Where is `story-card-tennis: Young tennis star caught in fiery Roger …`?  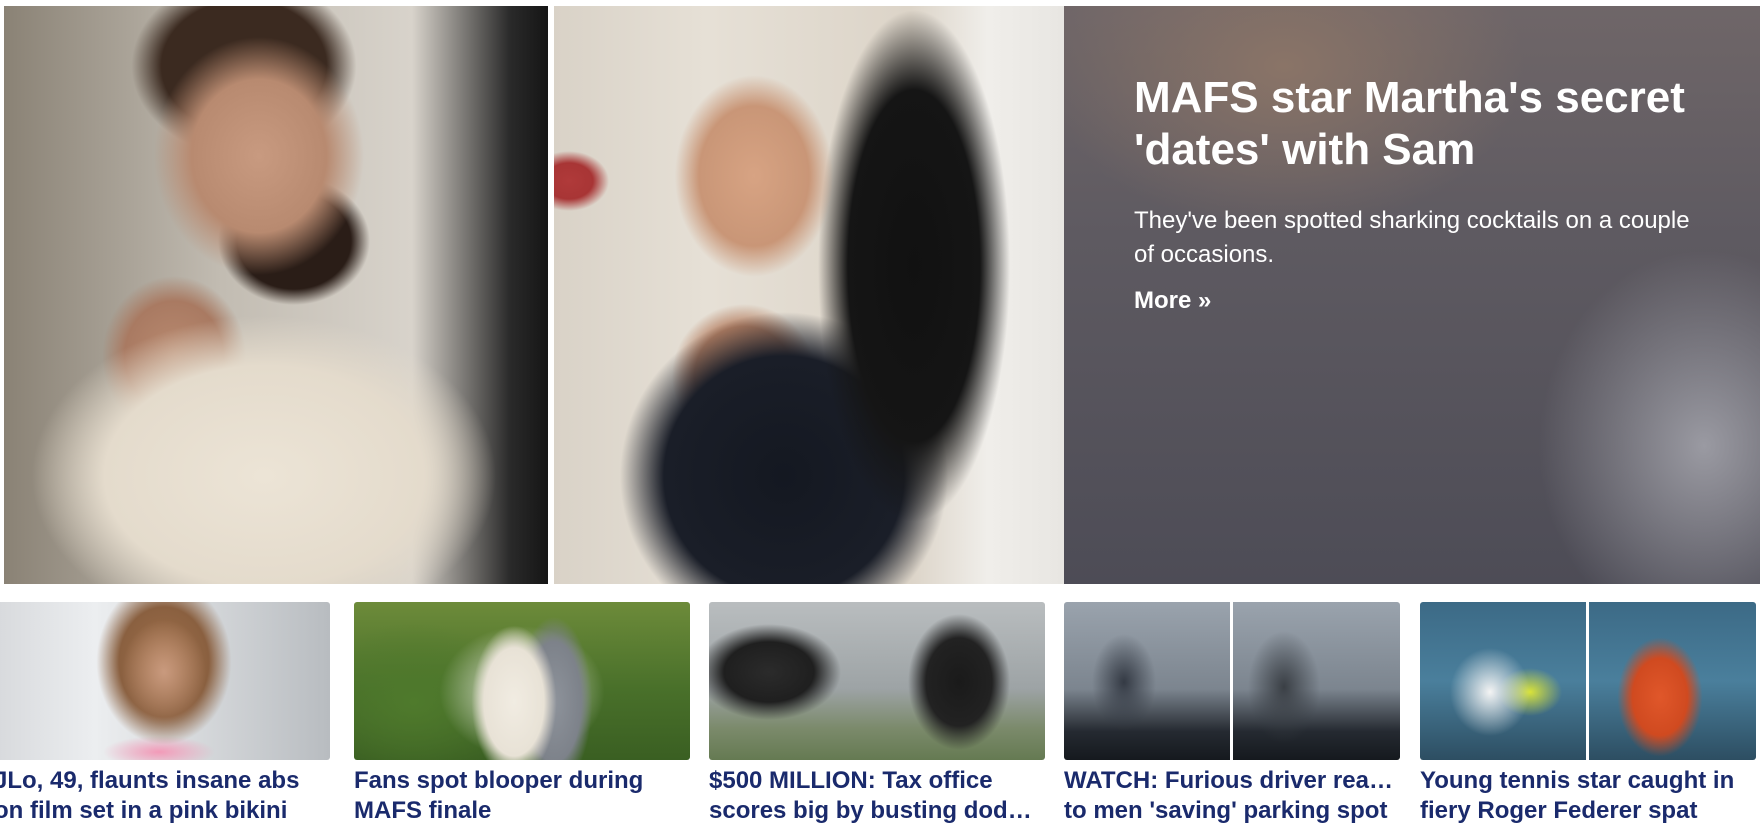
story-card-tennis: Young tennis star caught in fiery Roger … is located at coordinates (1588, 719).